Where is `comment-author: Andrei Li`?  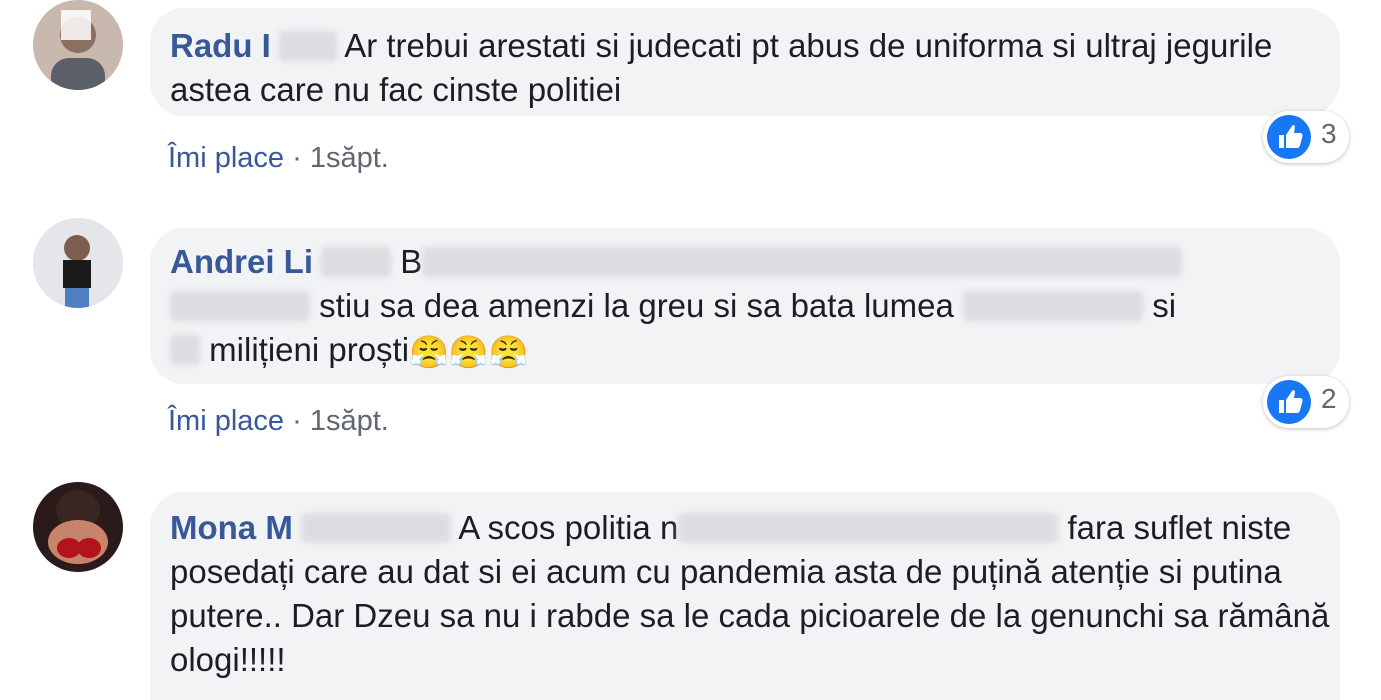 comment-author: Andrei Li is located at coordinates (241, 261).